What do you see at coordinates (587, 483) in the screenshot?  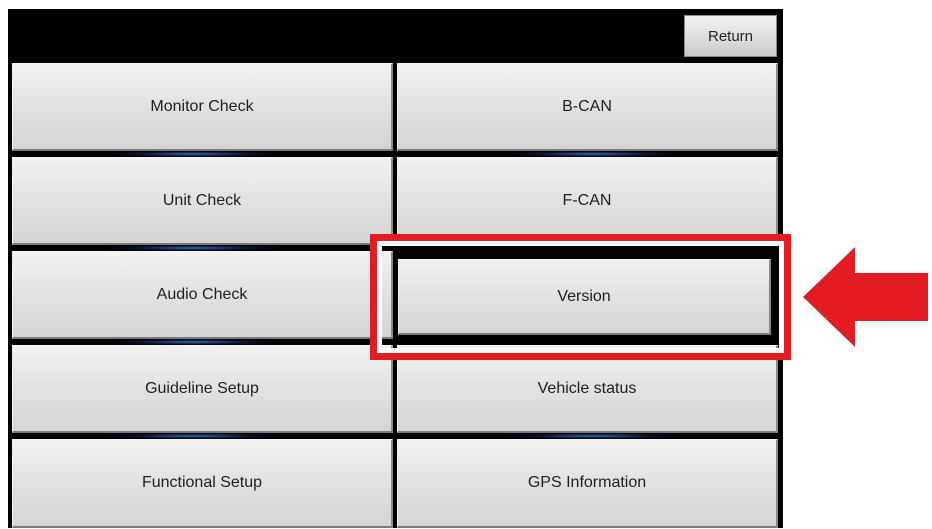 I see `gps-information-button: GPS Information` at bounding box center [587, 483].